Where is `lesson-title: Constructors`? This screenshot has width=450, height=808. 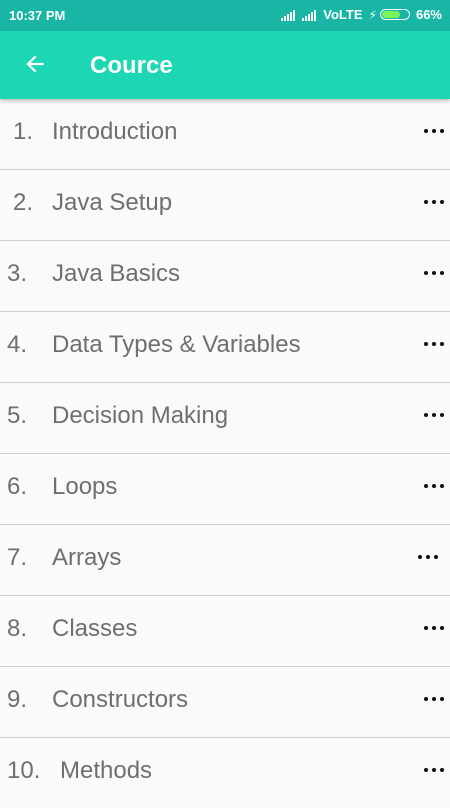 lesson-title: Constructors is located at coordinates (120, 699).